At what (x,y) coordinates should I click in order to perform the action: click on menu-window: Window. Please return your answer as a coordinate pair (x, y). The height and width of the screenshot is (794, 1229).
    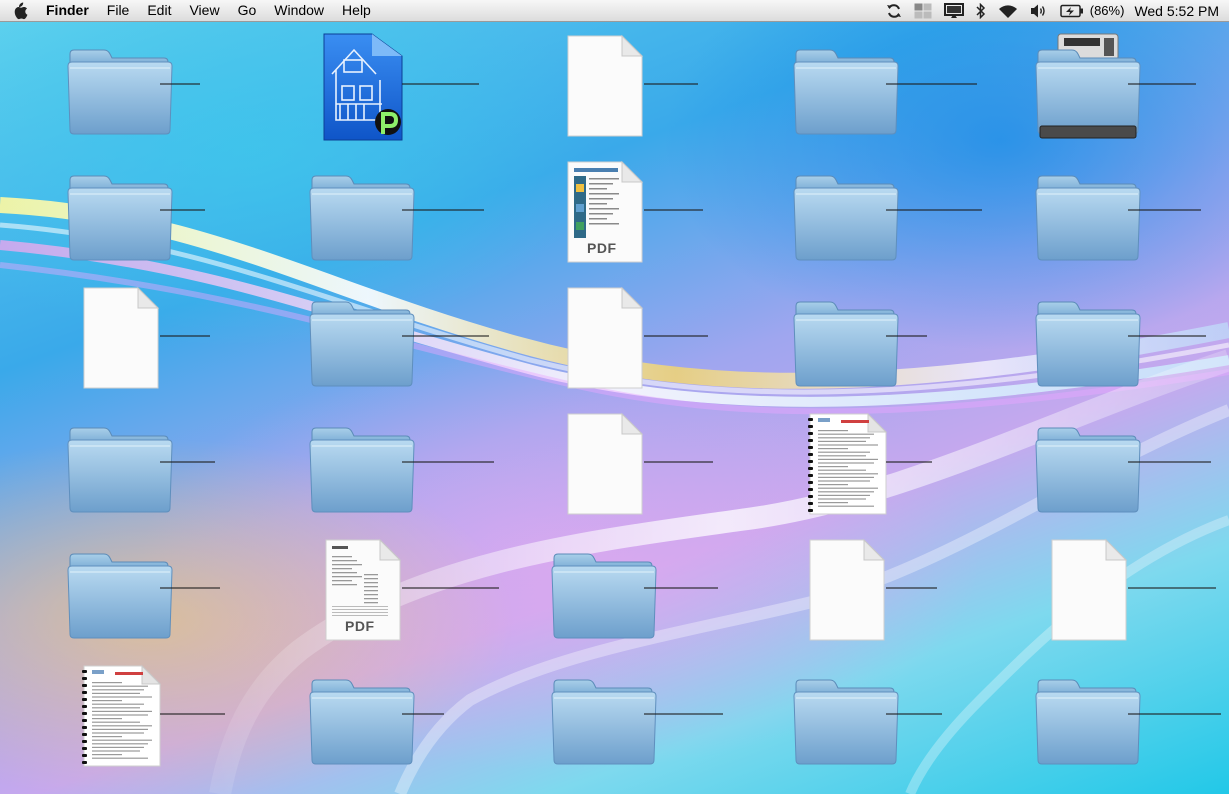
    Looking at the image, I should click on (299, 10).